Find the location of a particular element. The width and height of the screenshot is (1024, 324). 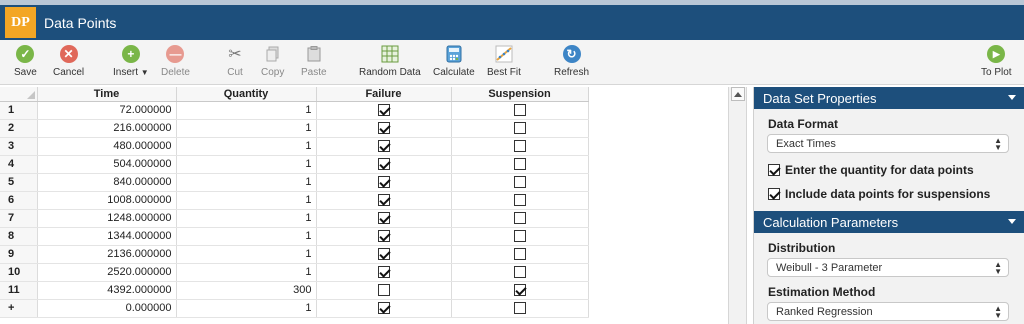

panel-divider is located at coordinates (737, 205).